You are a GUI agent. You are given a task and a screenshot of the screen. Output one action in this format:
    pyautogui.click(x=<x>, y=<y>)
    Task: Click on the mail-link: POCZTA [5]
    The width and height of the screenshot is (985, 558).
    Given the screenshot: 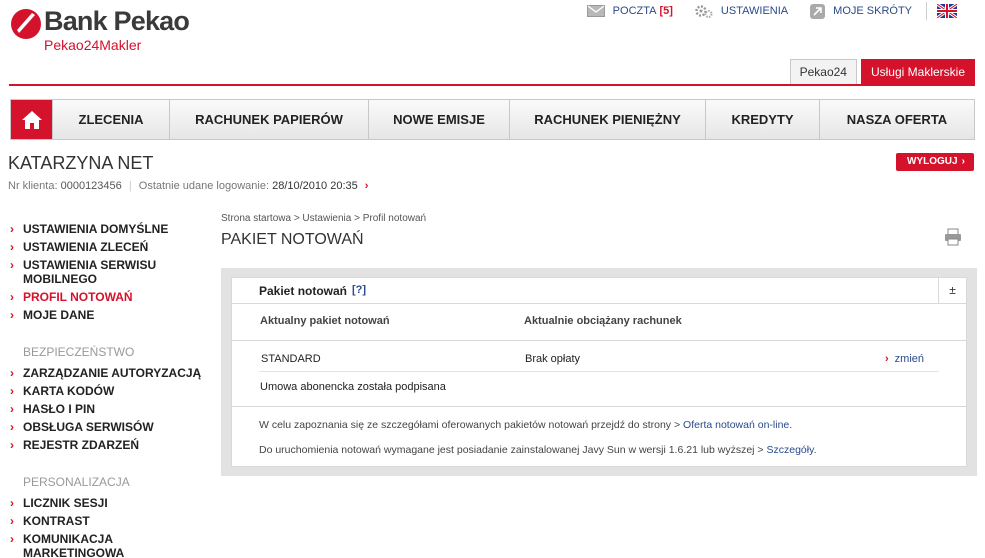 What is the action you would take?
    pyautogui.click(x=629, y=11)
    